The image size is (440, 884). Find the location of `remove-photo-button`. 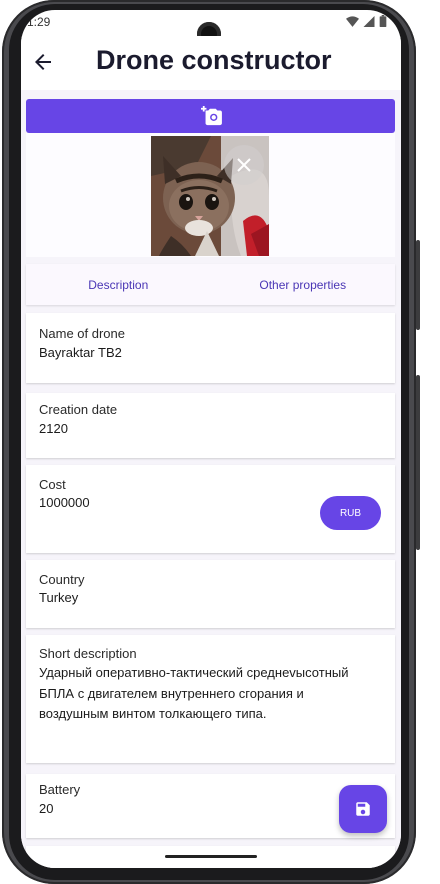

remove-photo-button is located at coordinates (244, 165).